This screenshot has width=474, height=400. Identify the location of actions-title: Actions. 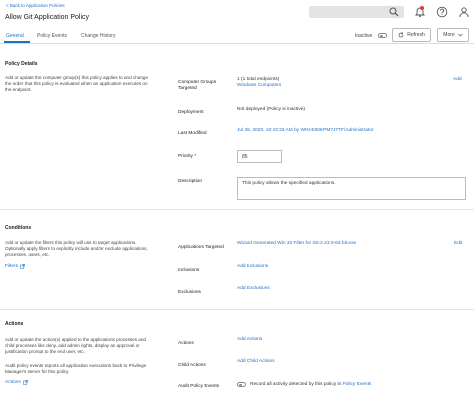
(14, 324).